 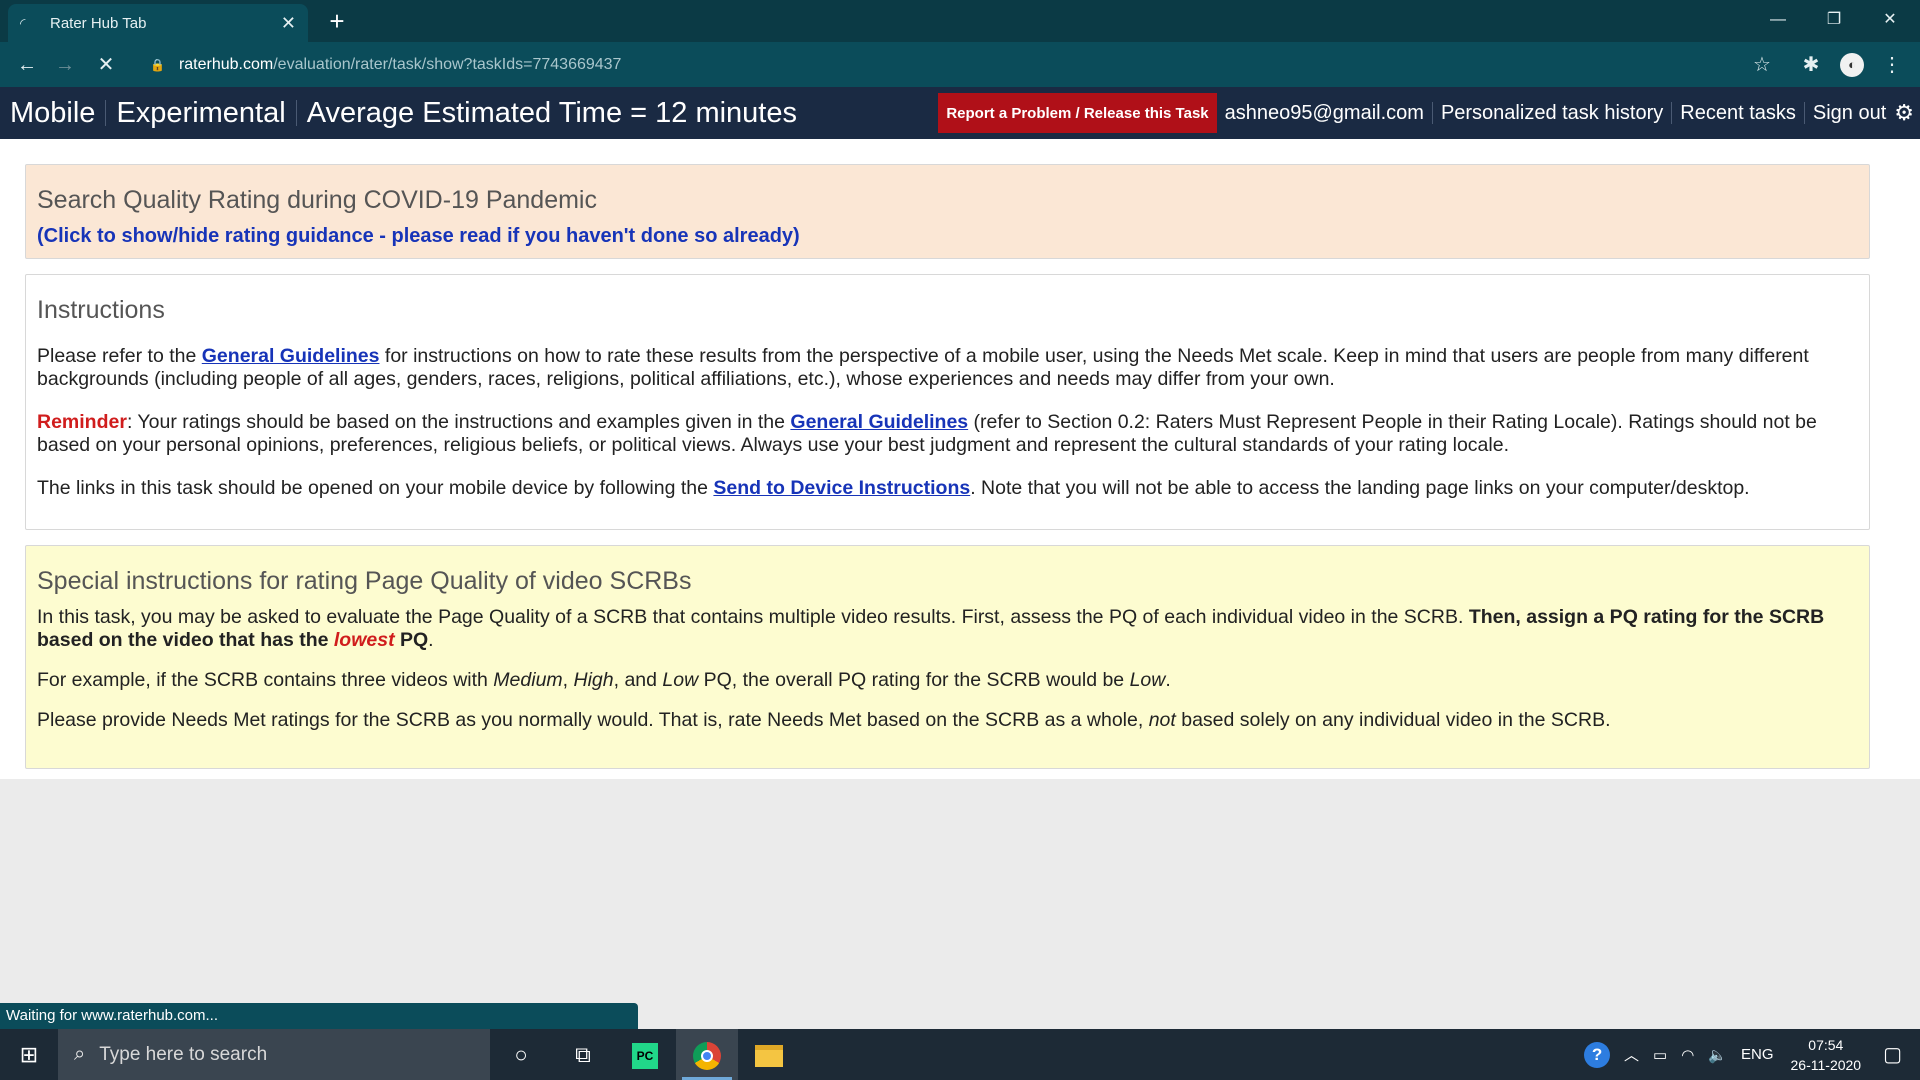 What do you see at coordinates (157, 64) in the screenshot?
I see `lock-icon: 🔒` at bounding box center [157, 64].